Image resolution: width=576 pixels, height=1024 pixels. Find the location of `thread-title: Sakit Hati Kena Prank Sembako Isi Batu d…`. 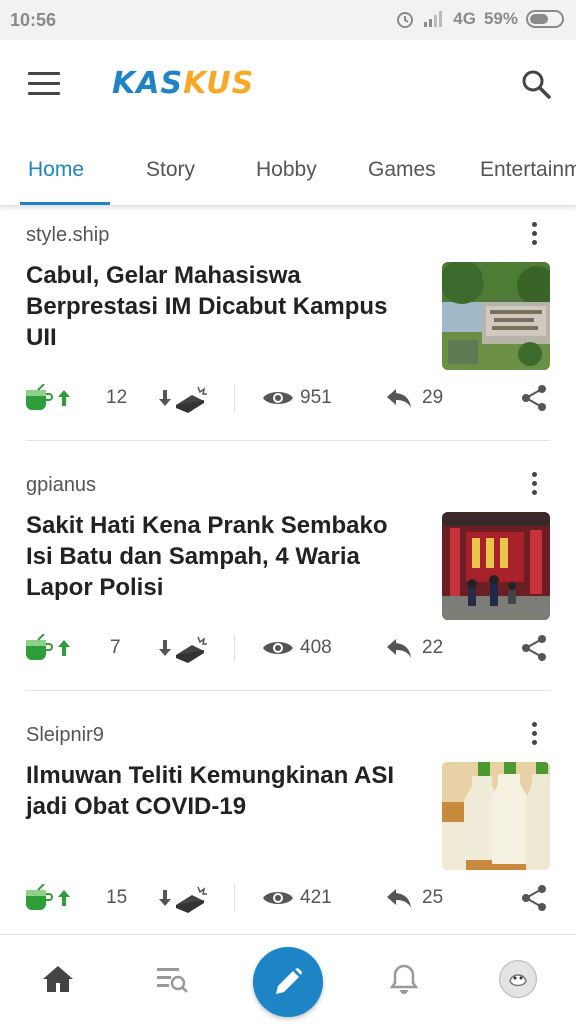

thread-title: Sakit Hati Kena Prank Sembako Isi Batu d… is located at coordinates (221, 556).